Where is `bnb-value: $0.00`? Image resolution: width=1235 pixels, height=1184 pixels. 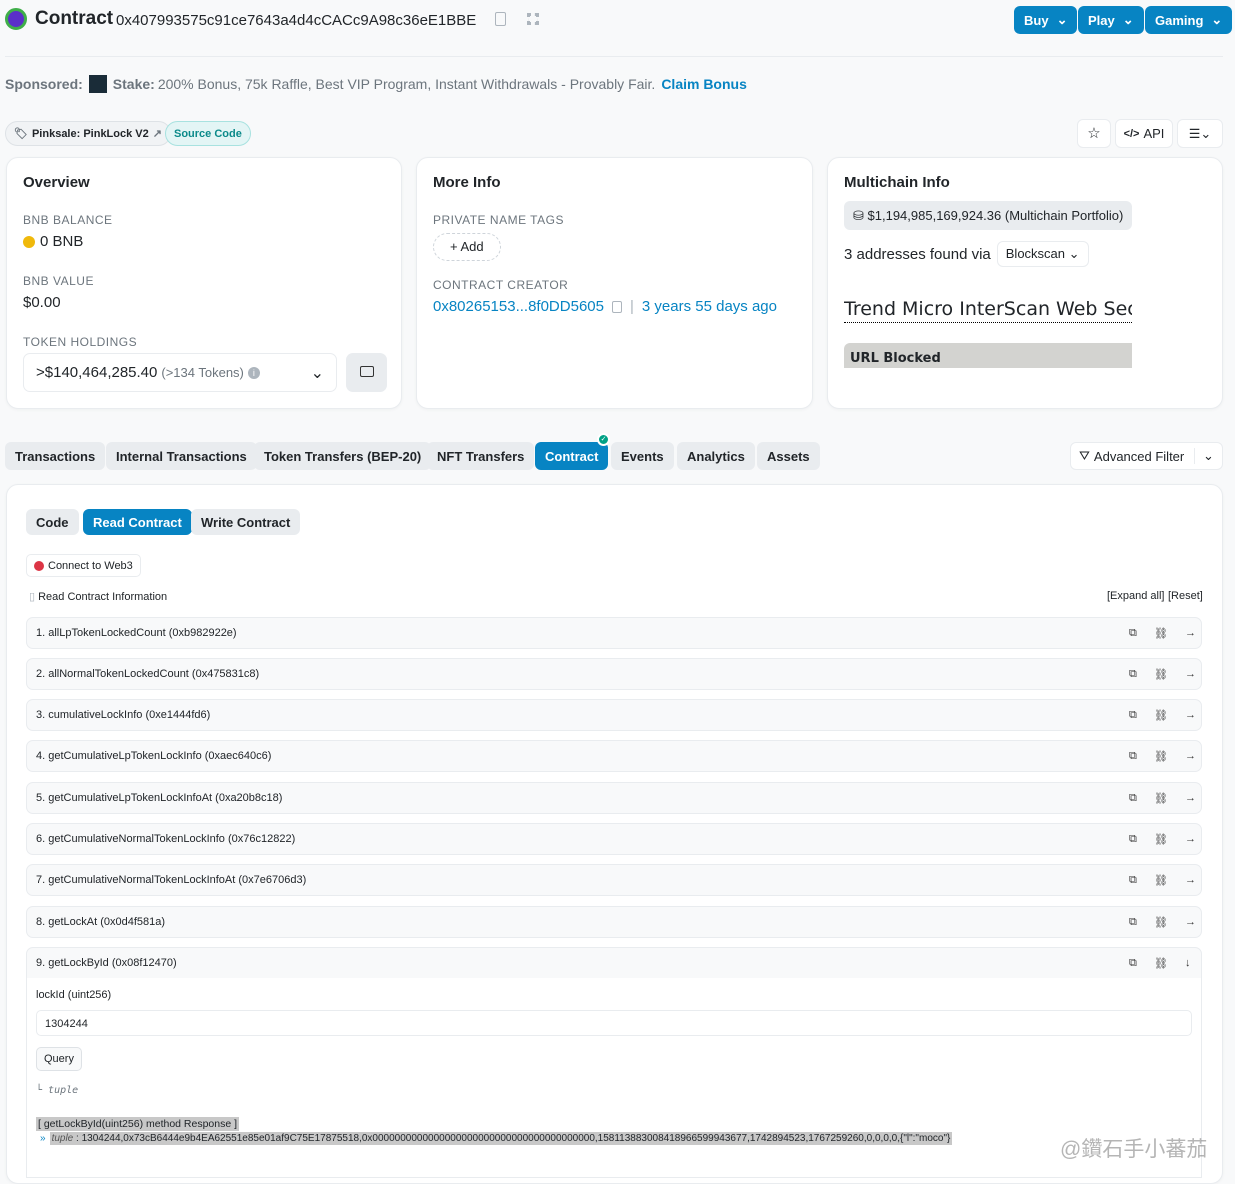
bnb-value: $0.00 is located at coordinates (42, 302).